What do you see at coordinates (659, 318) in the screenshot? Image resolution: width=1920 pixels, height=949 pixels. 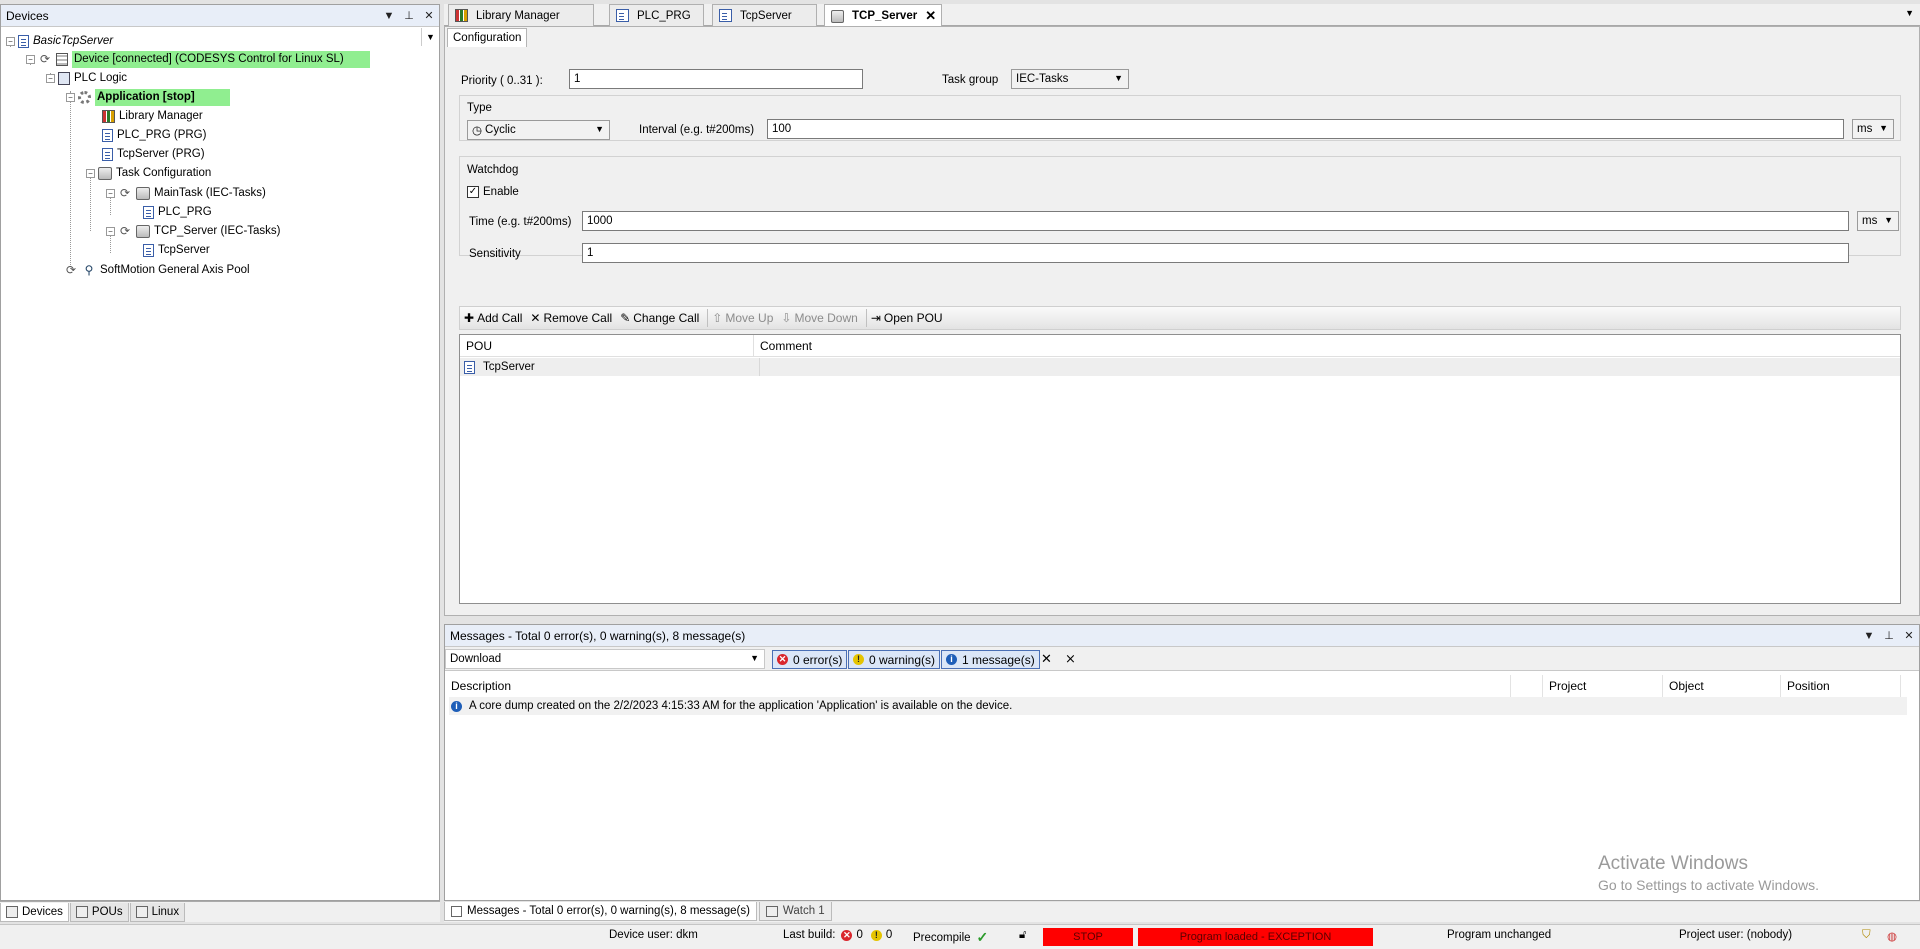 I see `change-call-button: ✎ Change Call` at bounding box center [659, 318].